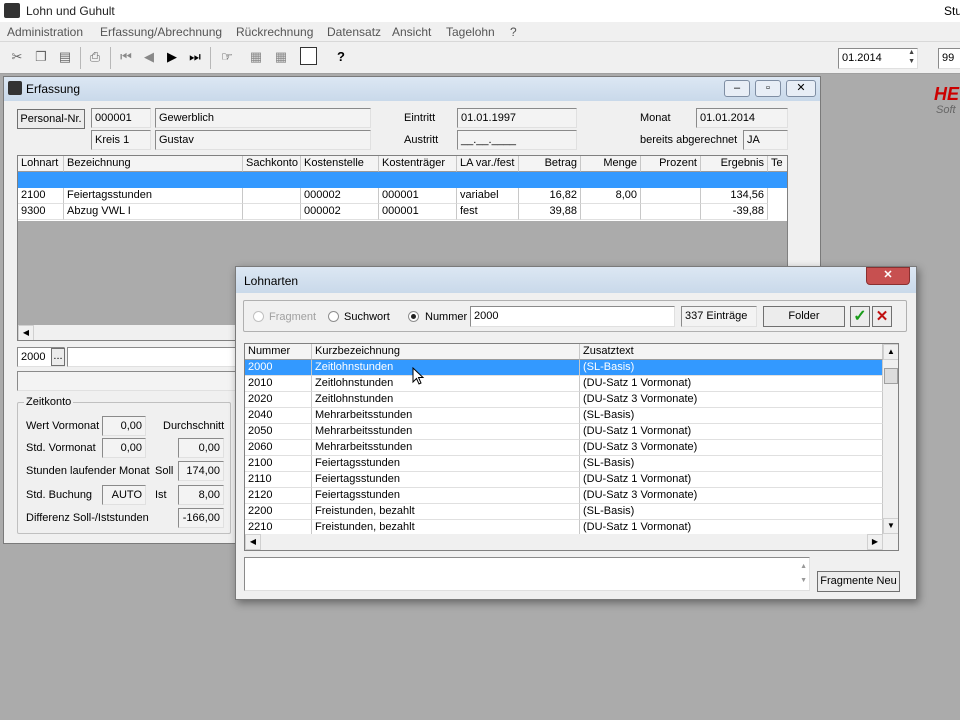 The image size is (960, 720). Describe the element at coordinates (126, 57) in the screenshot. I see `first-record-icon: ⏮` at that location.